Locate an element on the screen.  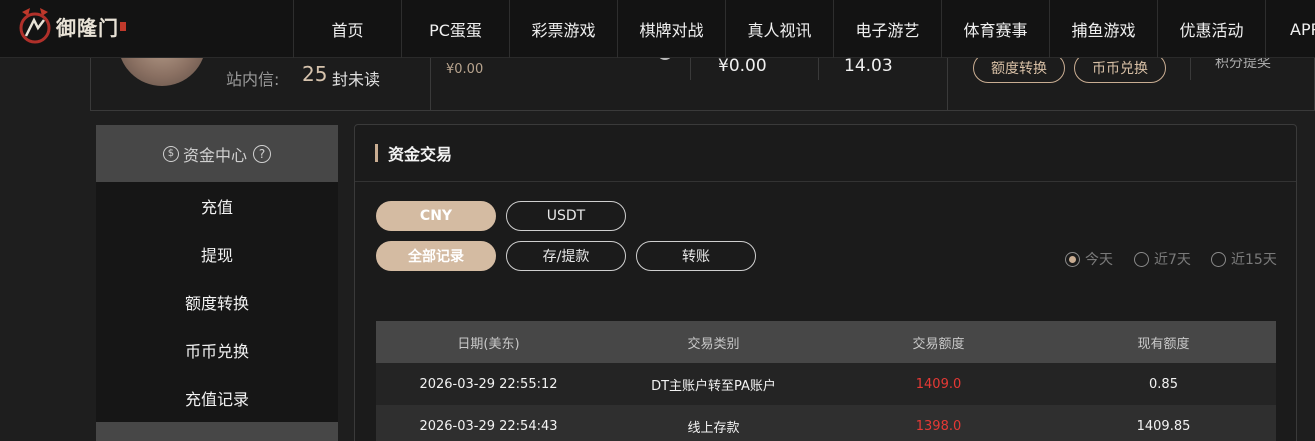
nav-app: APP is located at coordinates (1290, 29).